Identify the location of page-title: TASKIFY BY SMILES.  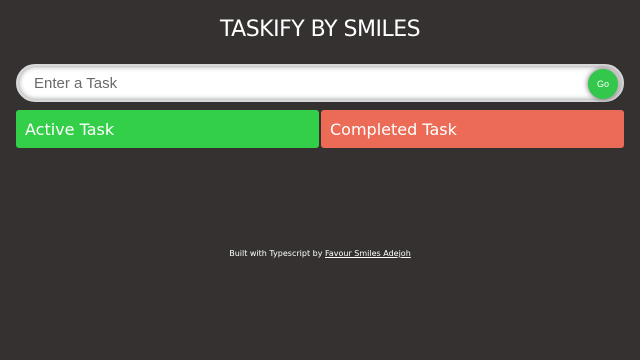
(320, 29).